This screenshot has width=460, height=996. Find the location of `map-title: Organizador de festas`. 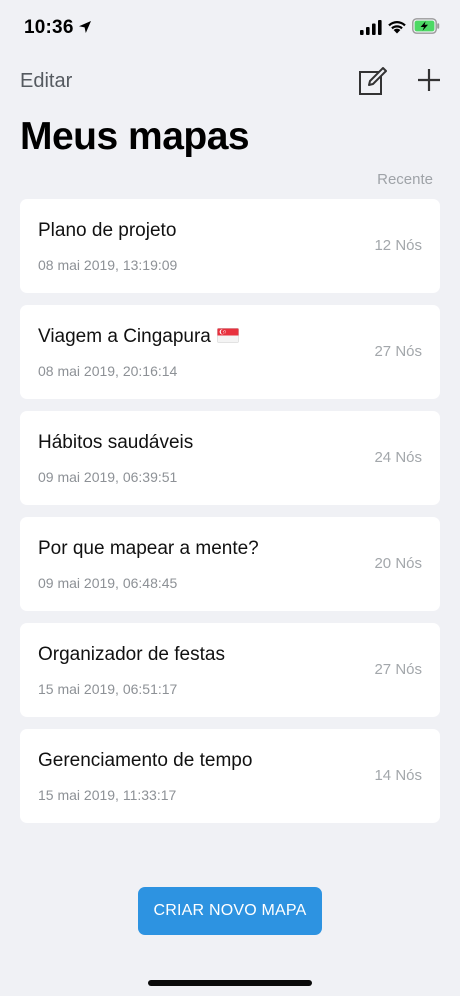

map-title: Organizador de festas is located at coordinates (131, 654).